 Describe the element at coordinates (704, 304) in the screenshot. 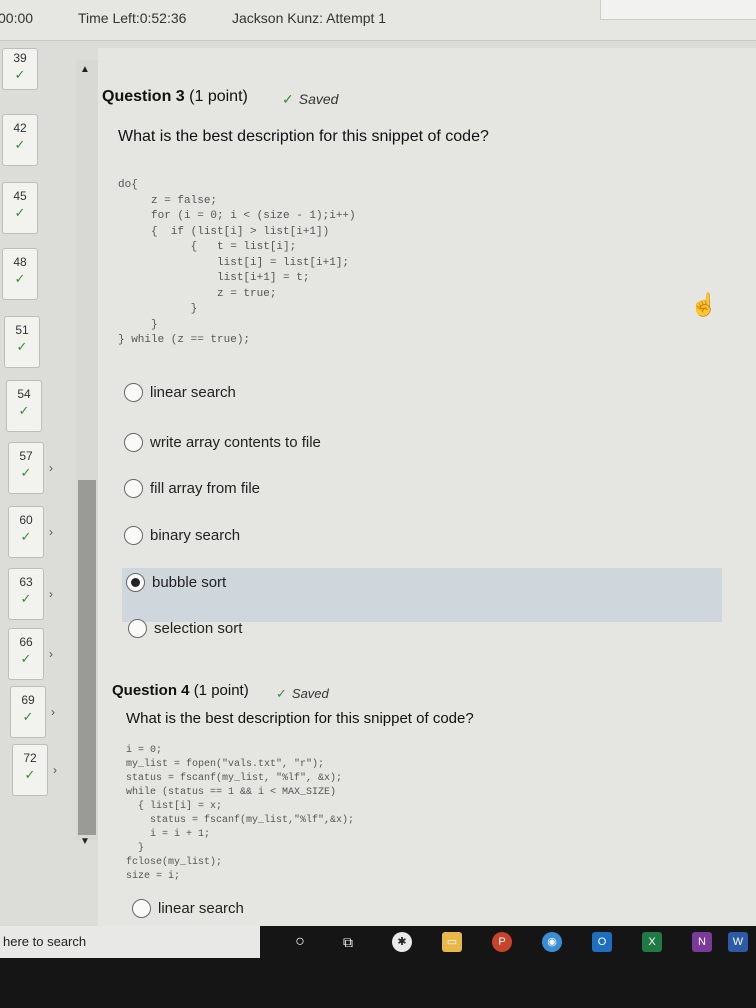

I see `hand-cursor-icon: ☝` at that location.